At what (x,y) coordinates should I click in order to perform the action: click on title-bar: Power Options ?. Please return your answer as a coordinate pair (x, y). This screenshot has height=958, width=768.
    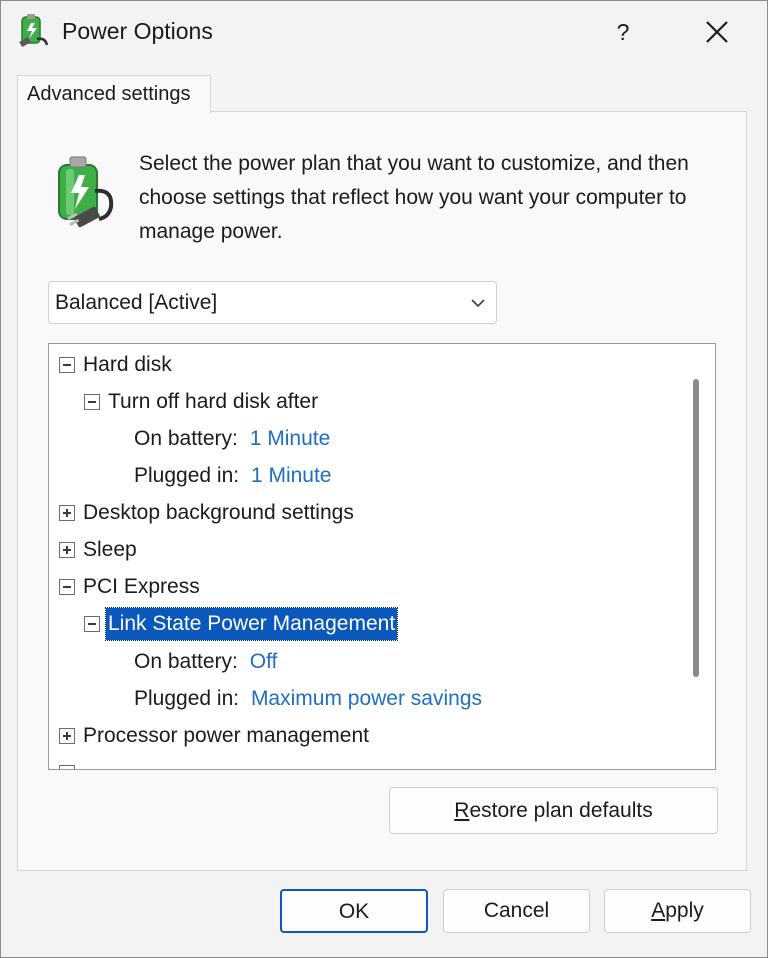
    Looking at the image, I should click on (384, 32).